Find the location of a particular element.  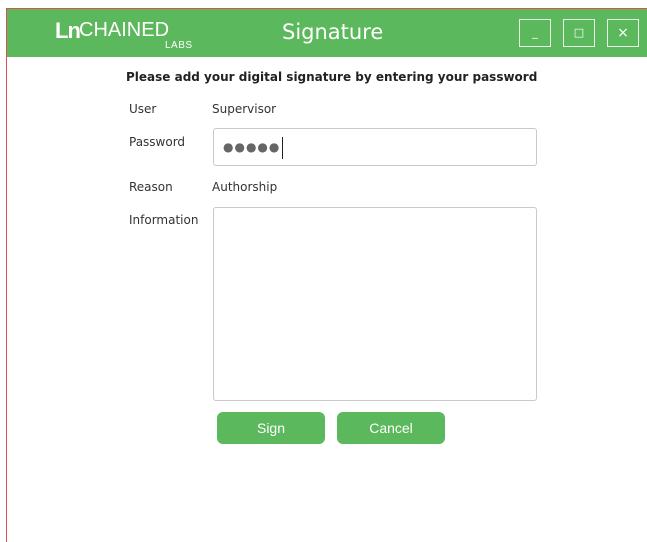

password-mask: ●●●●● is located at coordinates (252, 147).